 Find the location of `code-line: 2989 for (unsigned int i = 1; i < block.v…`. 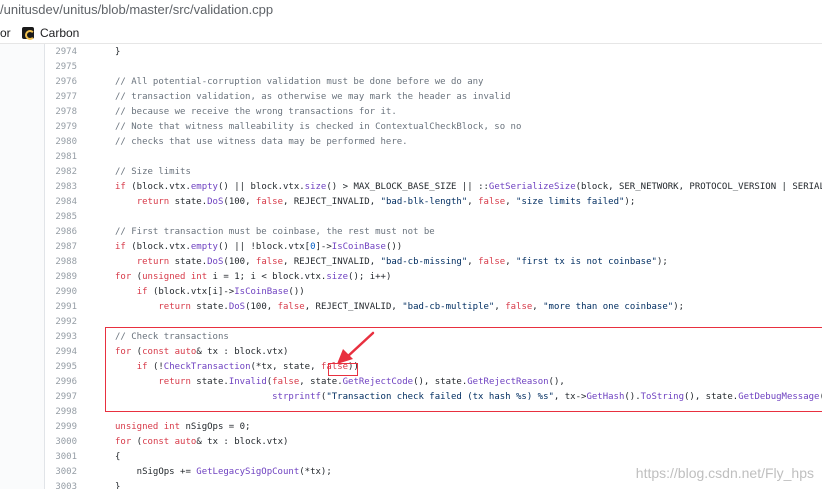

code-line: 2989 for (unsigned int i = 1; i < block.v… is located at coordinates (433, 277).